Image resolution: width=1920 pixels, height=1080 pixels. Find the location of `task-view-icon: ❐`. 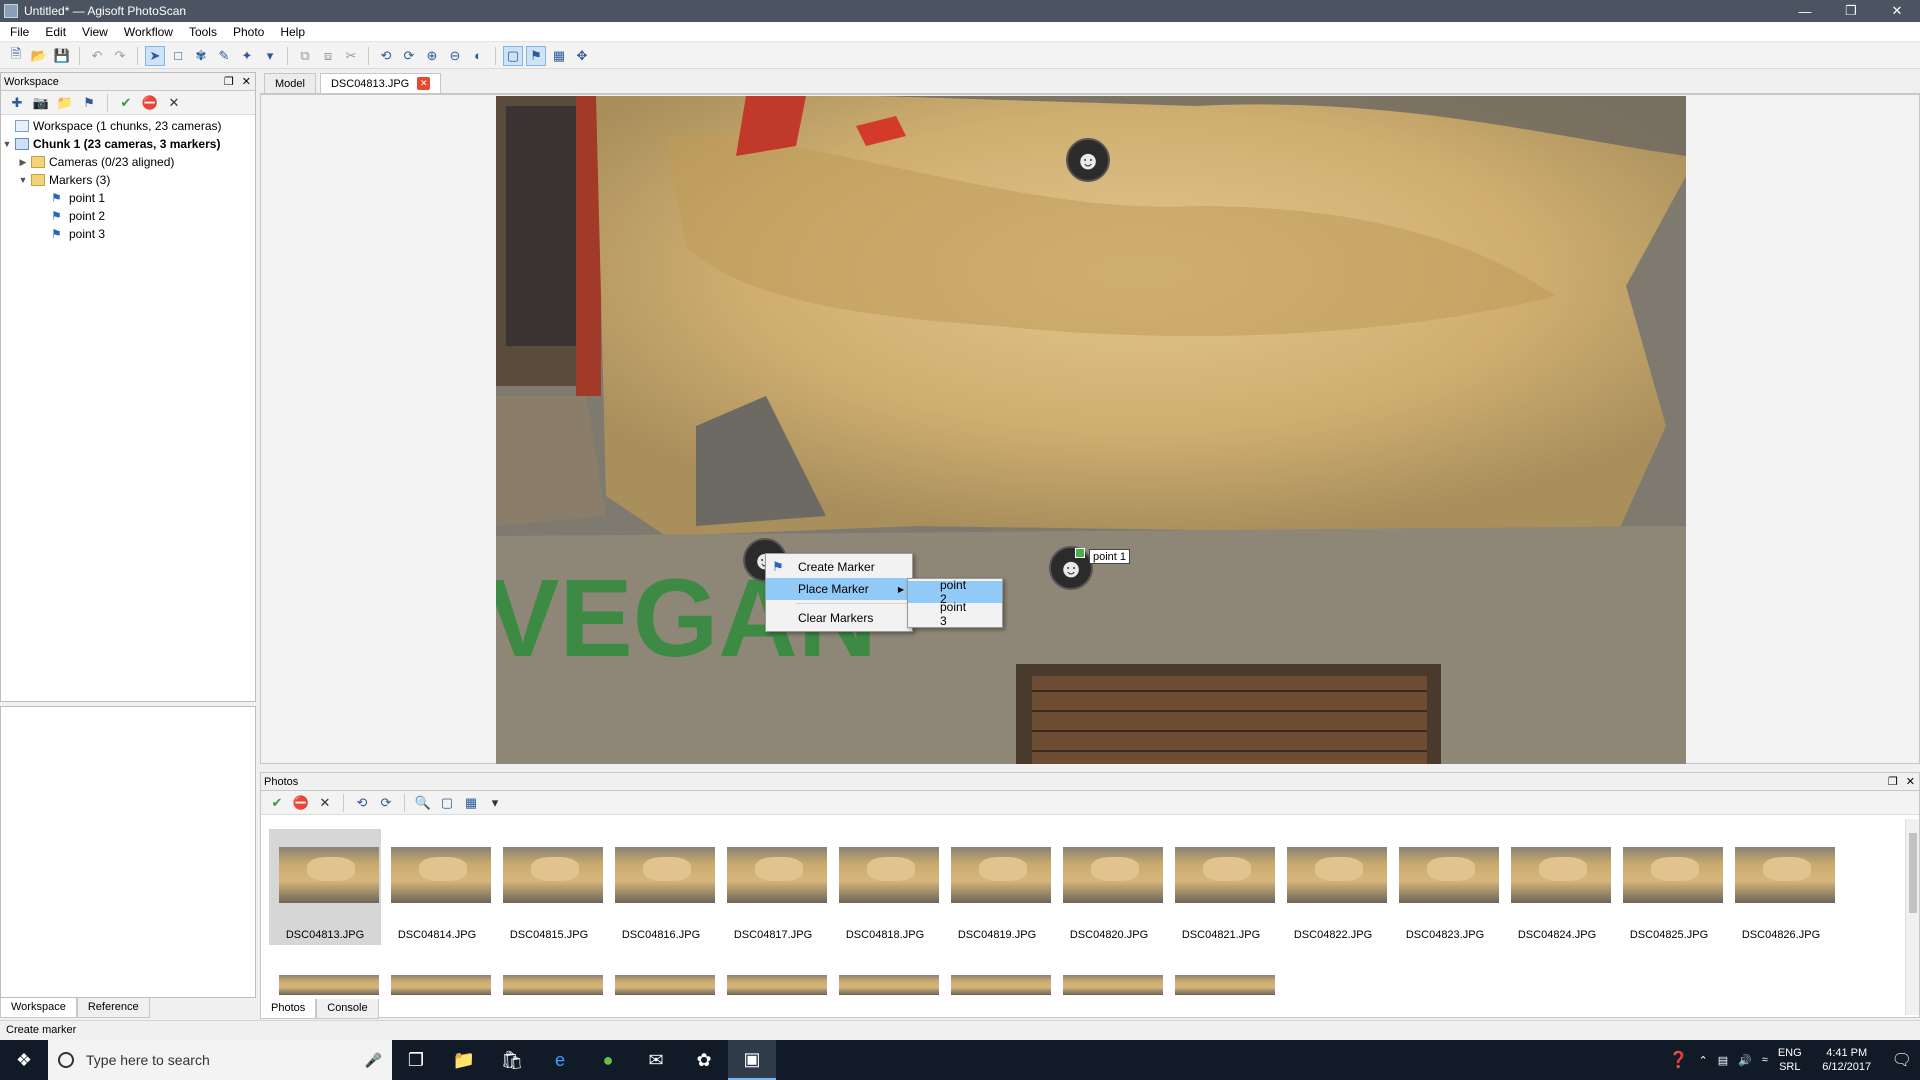

task-view-icon: ❐ is located at coordinates (416, 1060).